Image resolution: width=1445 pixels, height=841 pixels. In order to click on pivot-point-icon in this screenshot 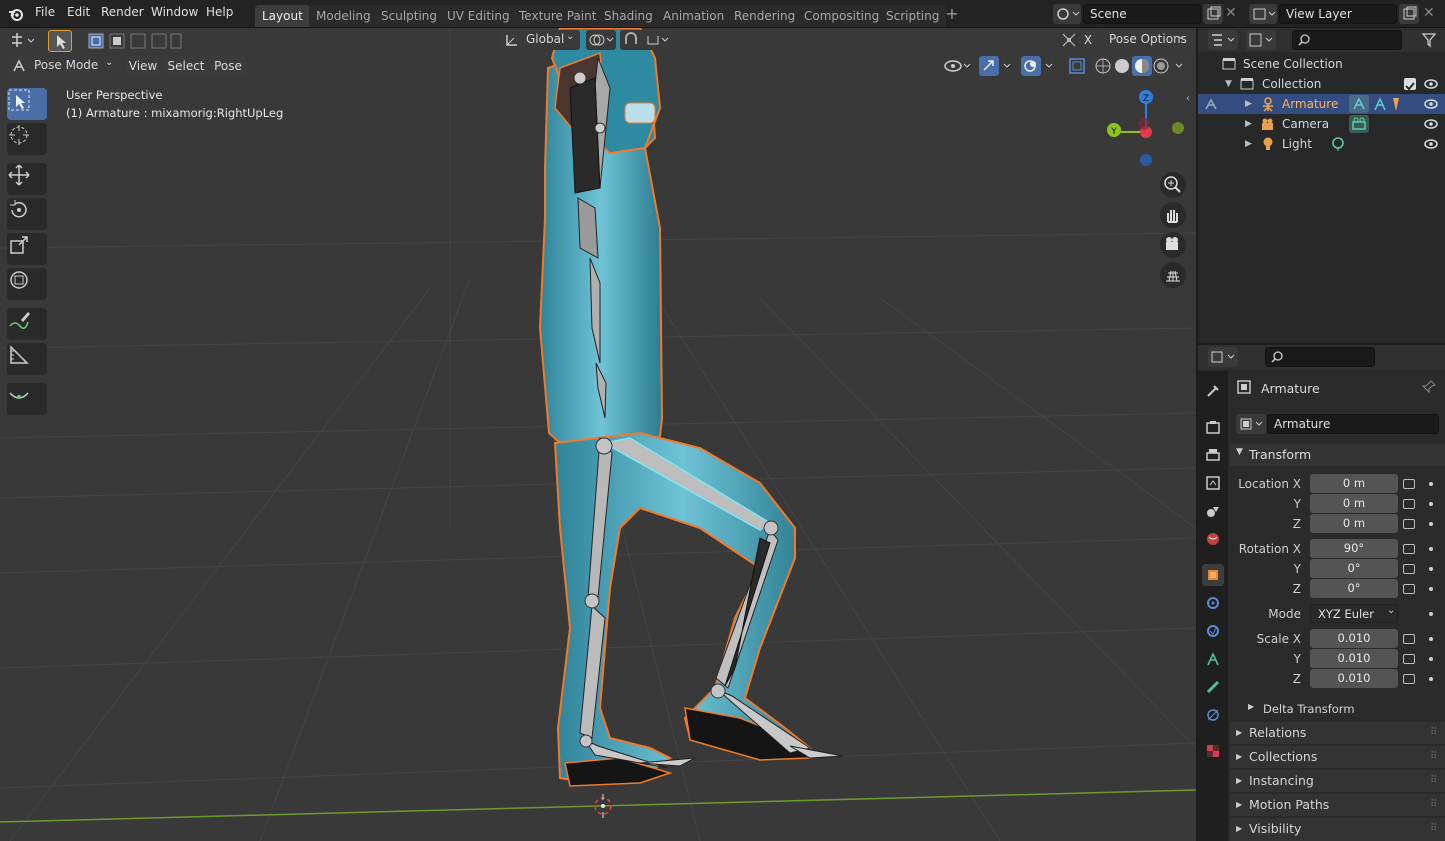, I will do `click(601, 40)`.